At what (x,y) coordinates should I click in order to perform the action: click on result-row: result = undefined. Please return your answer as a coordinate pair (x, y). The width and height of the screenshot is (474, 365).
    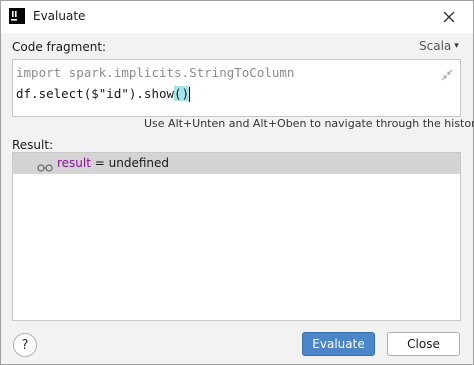
    Looking at the image, I should click on (236, 163).